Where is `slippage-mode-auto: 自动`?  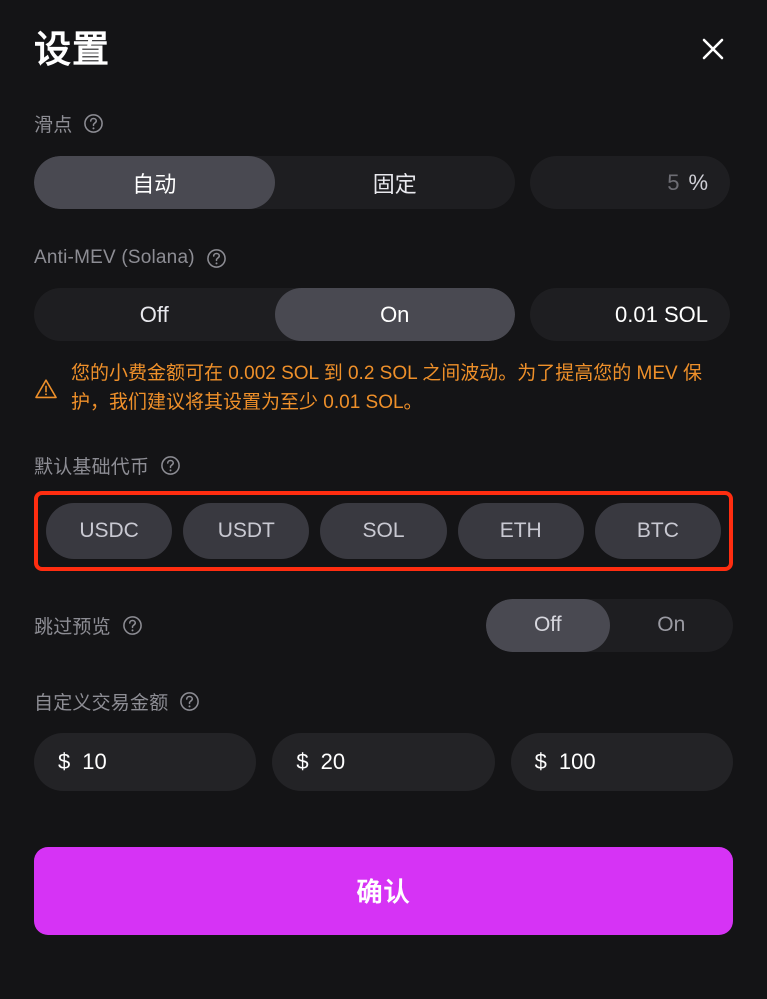 slippage-mode-auto: 自动 is located at coordinates (154, 182).